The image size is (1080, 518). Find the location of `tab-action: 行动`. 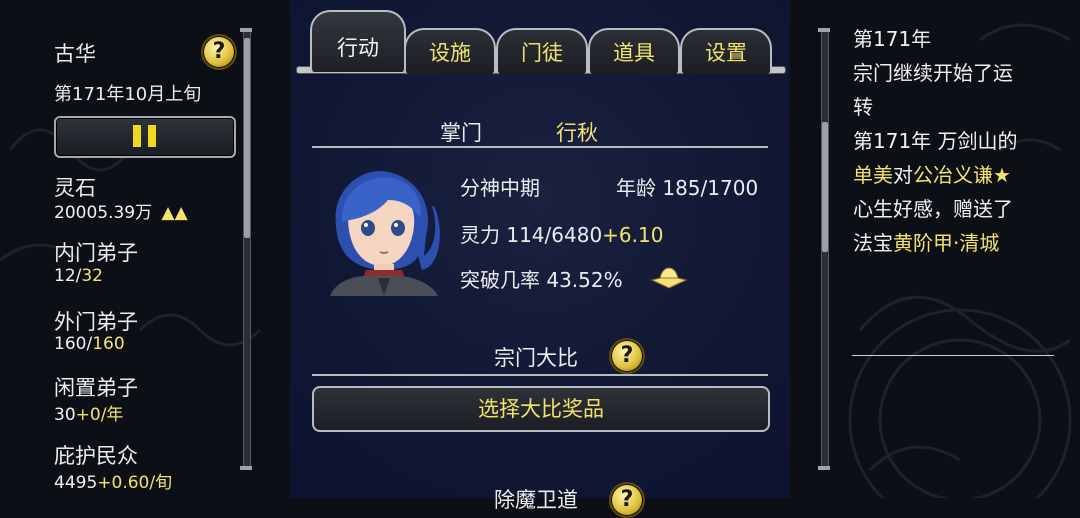

tab-action: 行动 is located at coordinates (358, 41).